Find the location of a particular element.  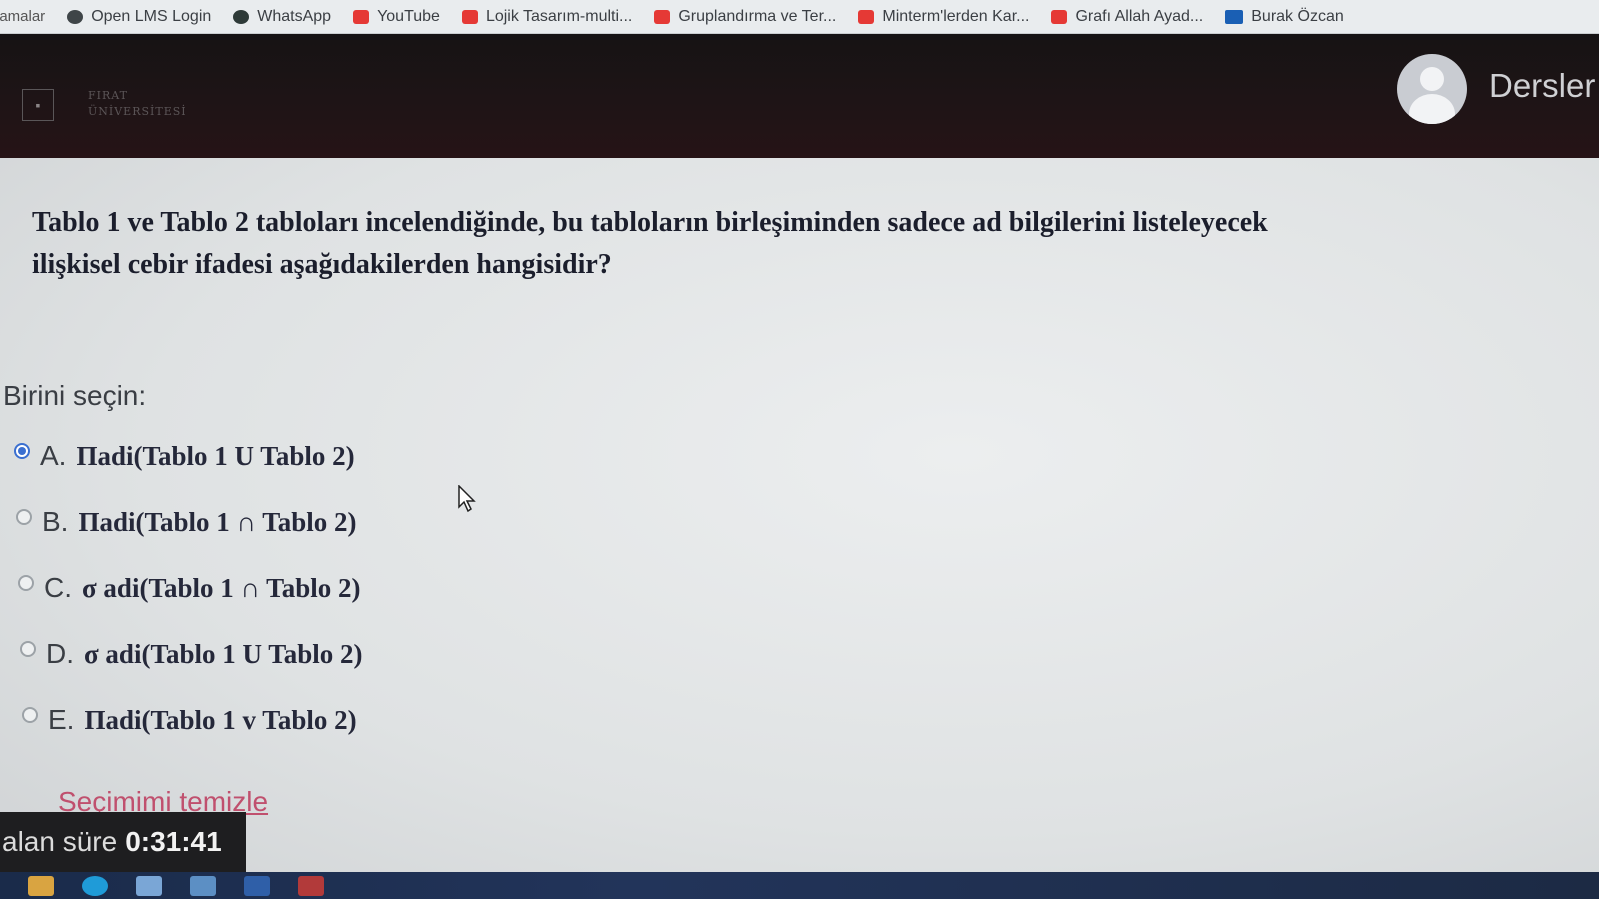

radio-e is located at coordinates (30, 715).